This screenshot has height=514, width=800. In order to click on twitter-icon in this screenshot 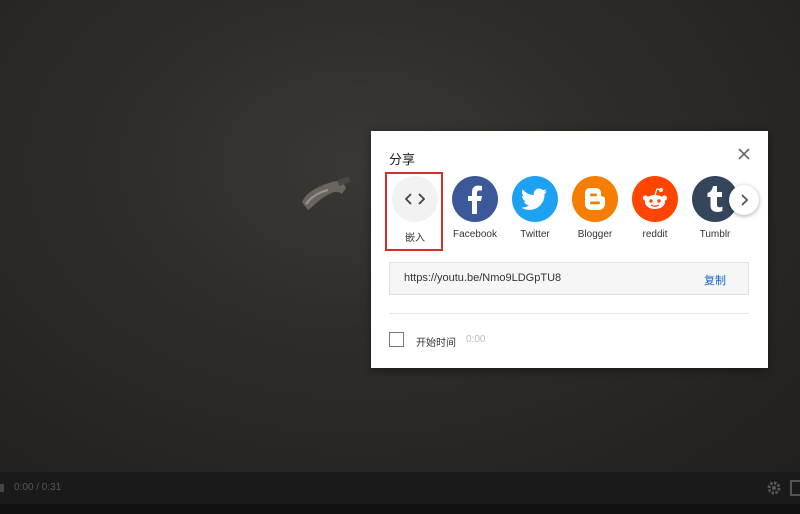, I will do `click(535, 199)`.